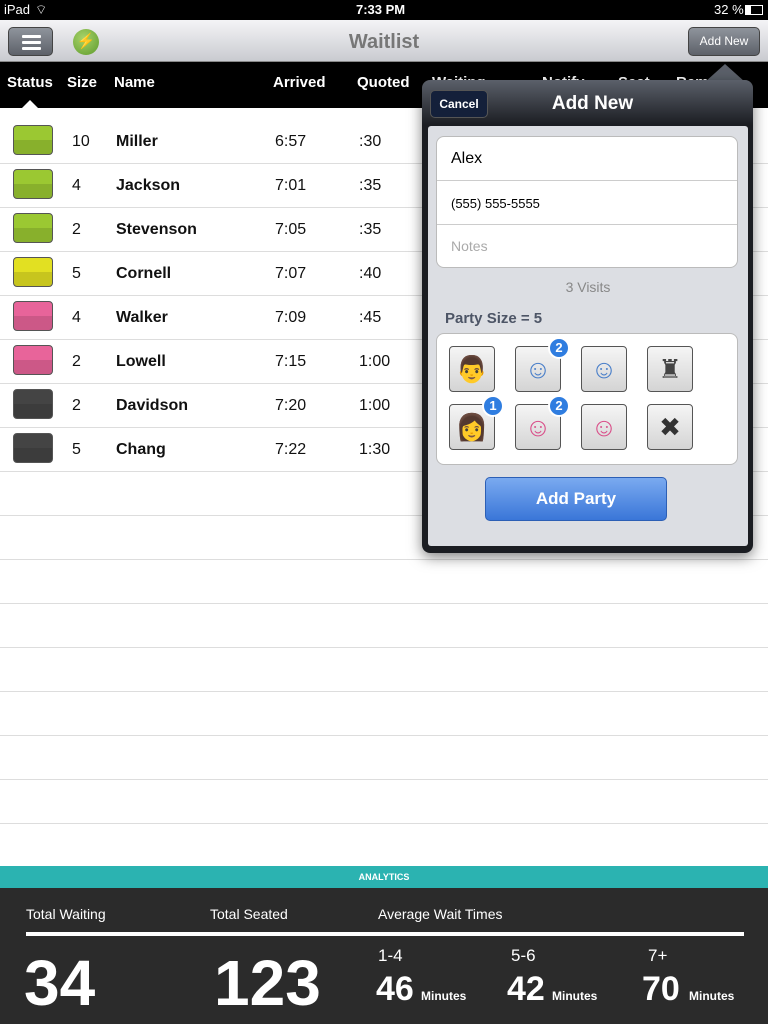  I want to click on darth-vader-button: ♜, so click(670, 369).